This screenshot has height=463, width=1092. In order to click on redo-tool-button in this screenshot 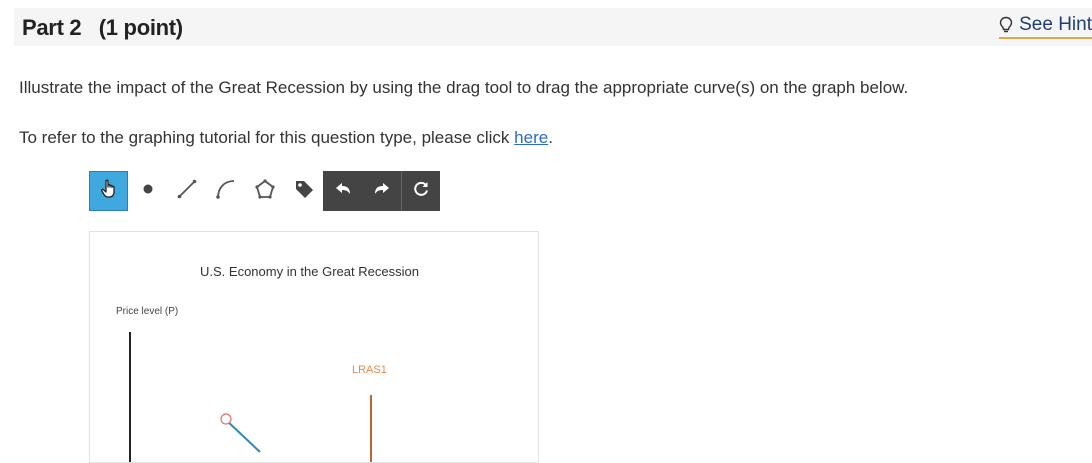, I will do `click(381, 191)`.